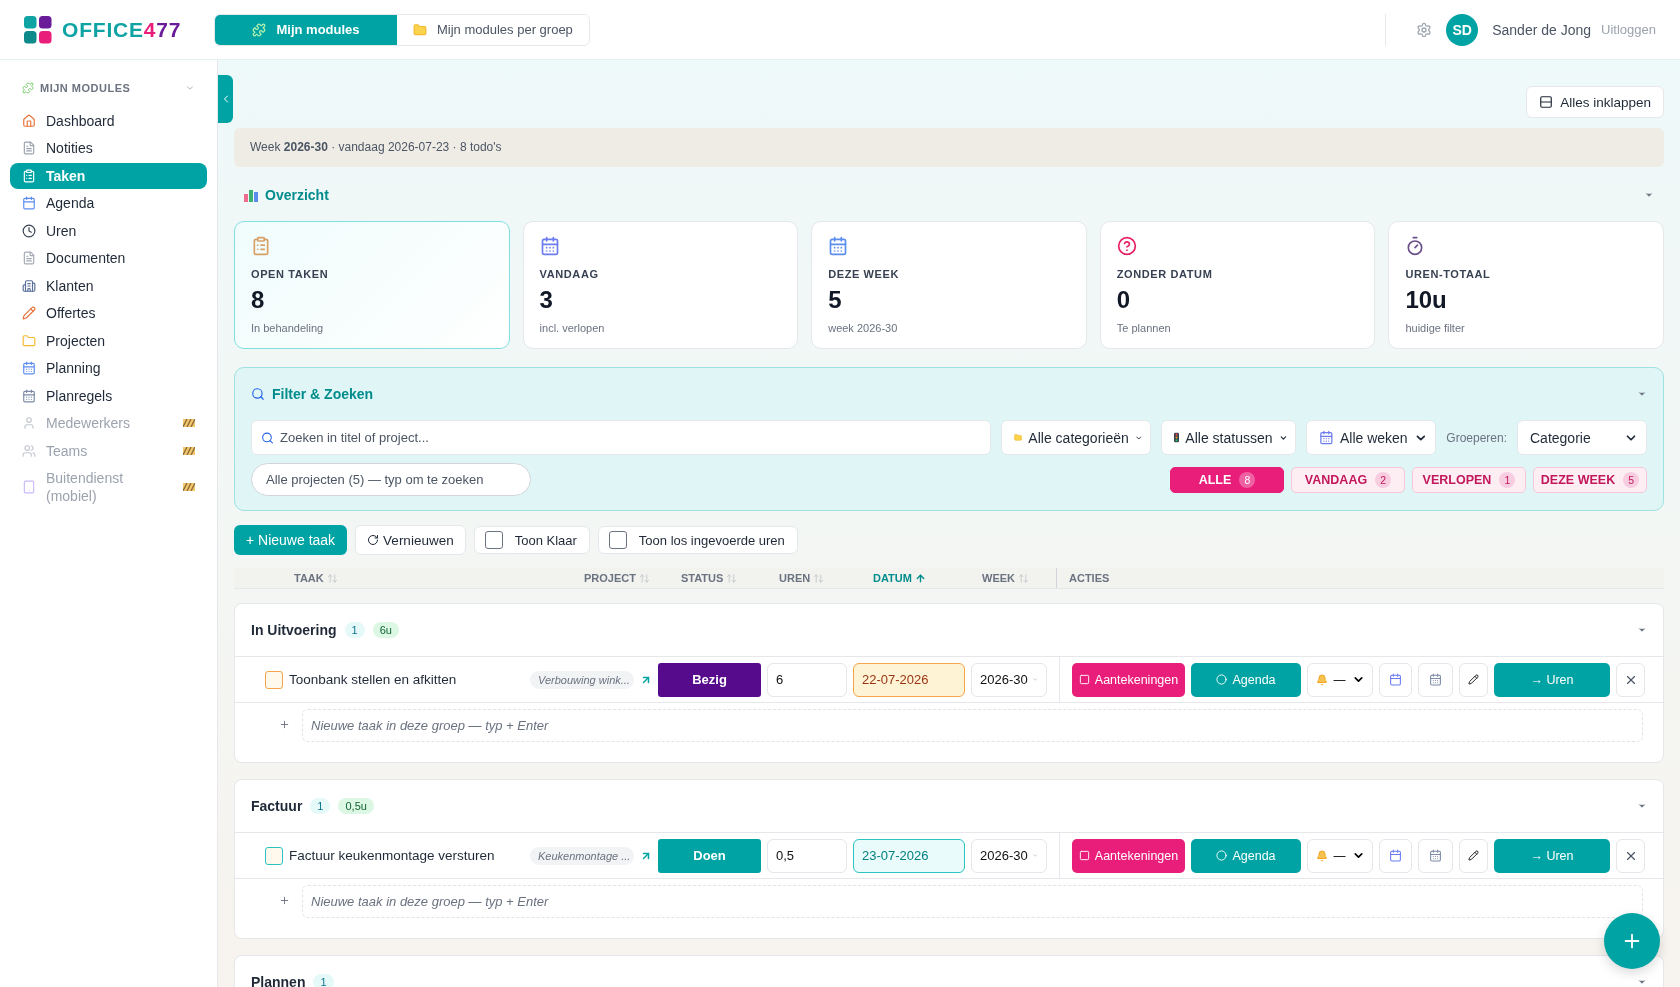 The height and width of the screenshot is (987, 1680). I want to click on column-header: TAAK, so click(439, 578).